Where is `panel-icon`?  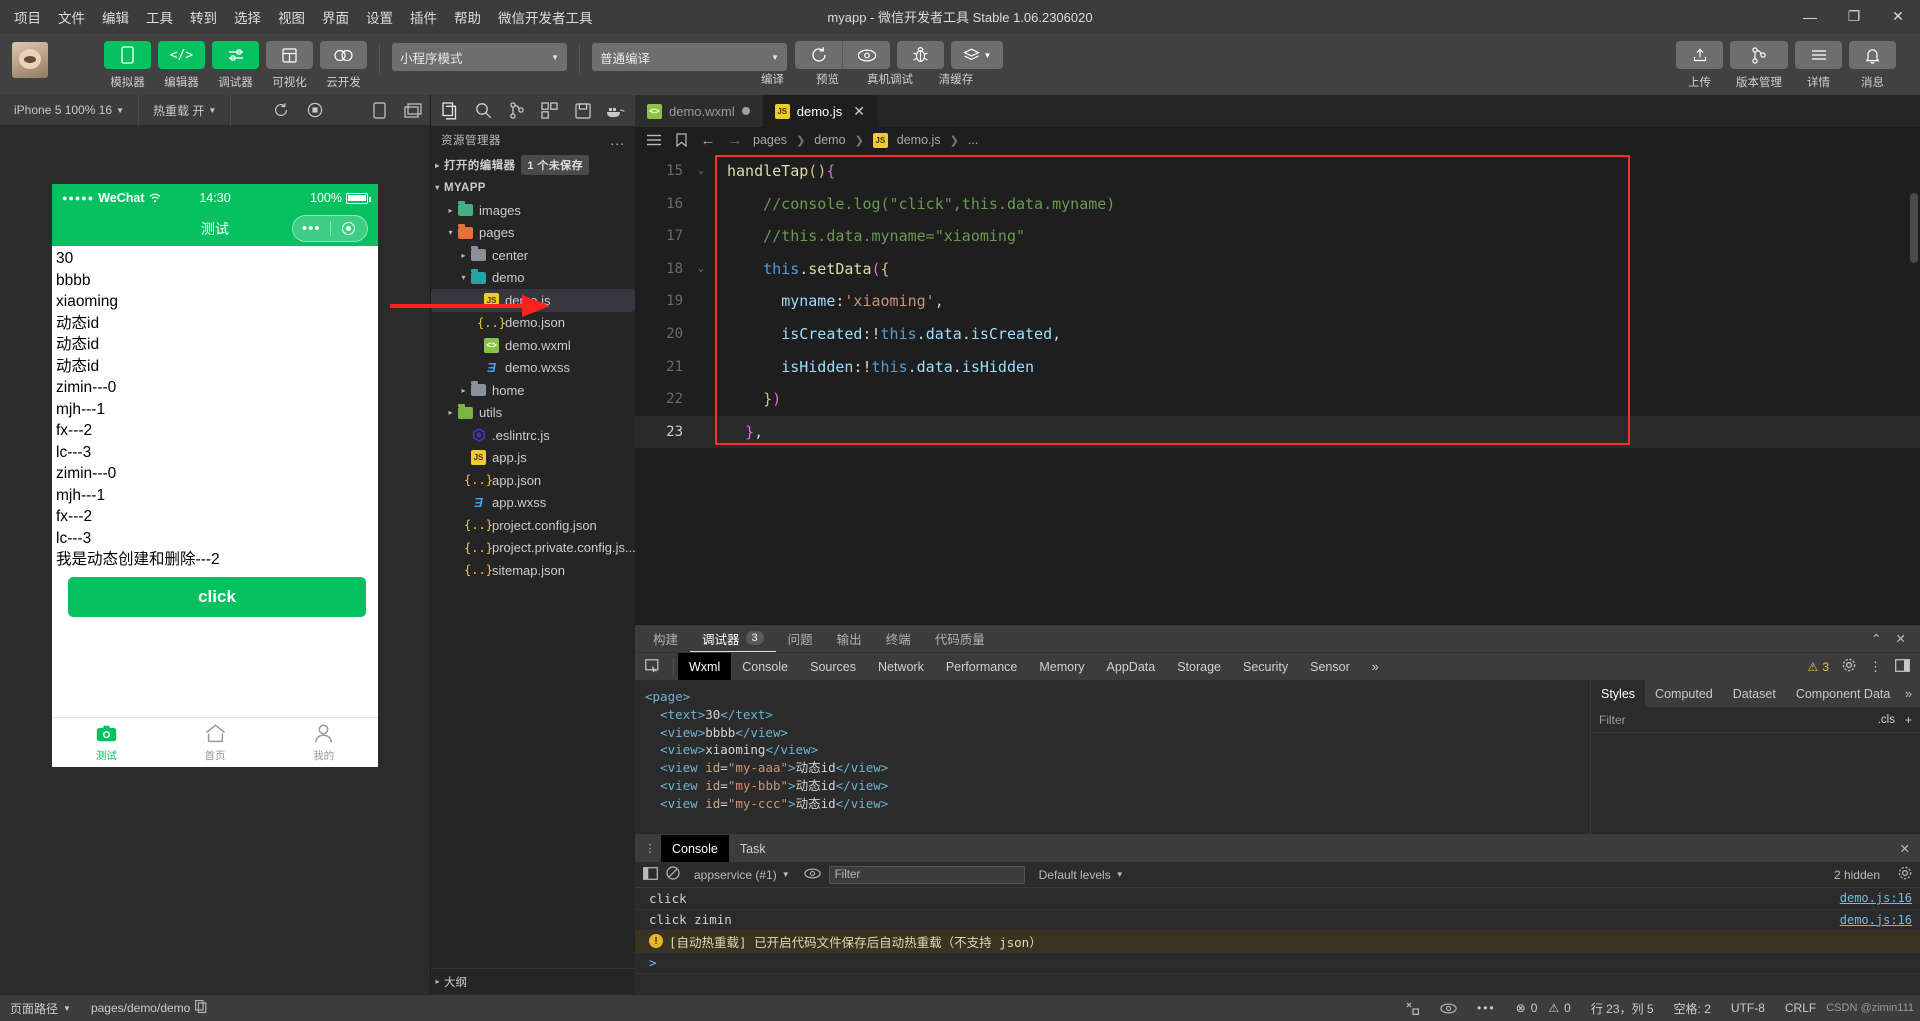 panel-icon is located at coordinates (650, 874).